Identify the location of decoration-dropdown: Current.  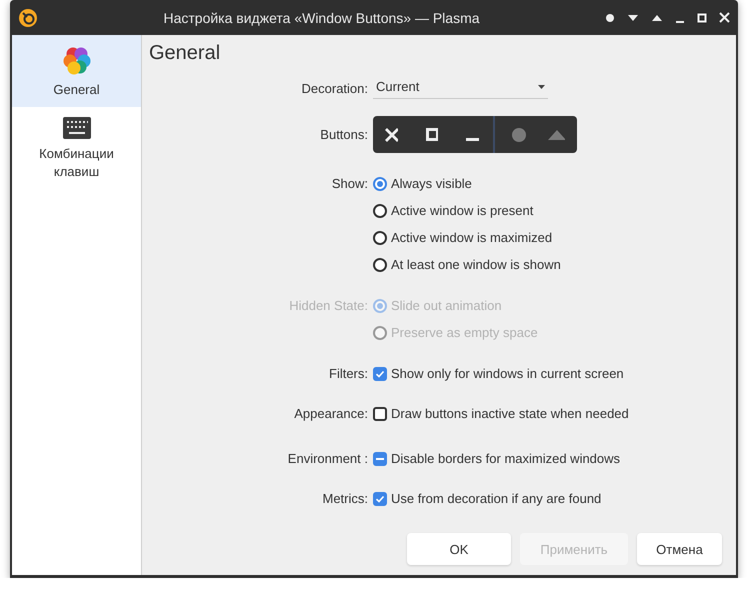
(460, 87).